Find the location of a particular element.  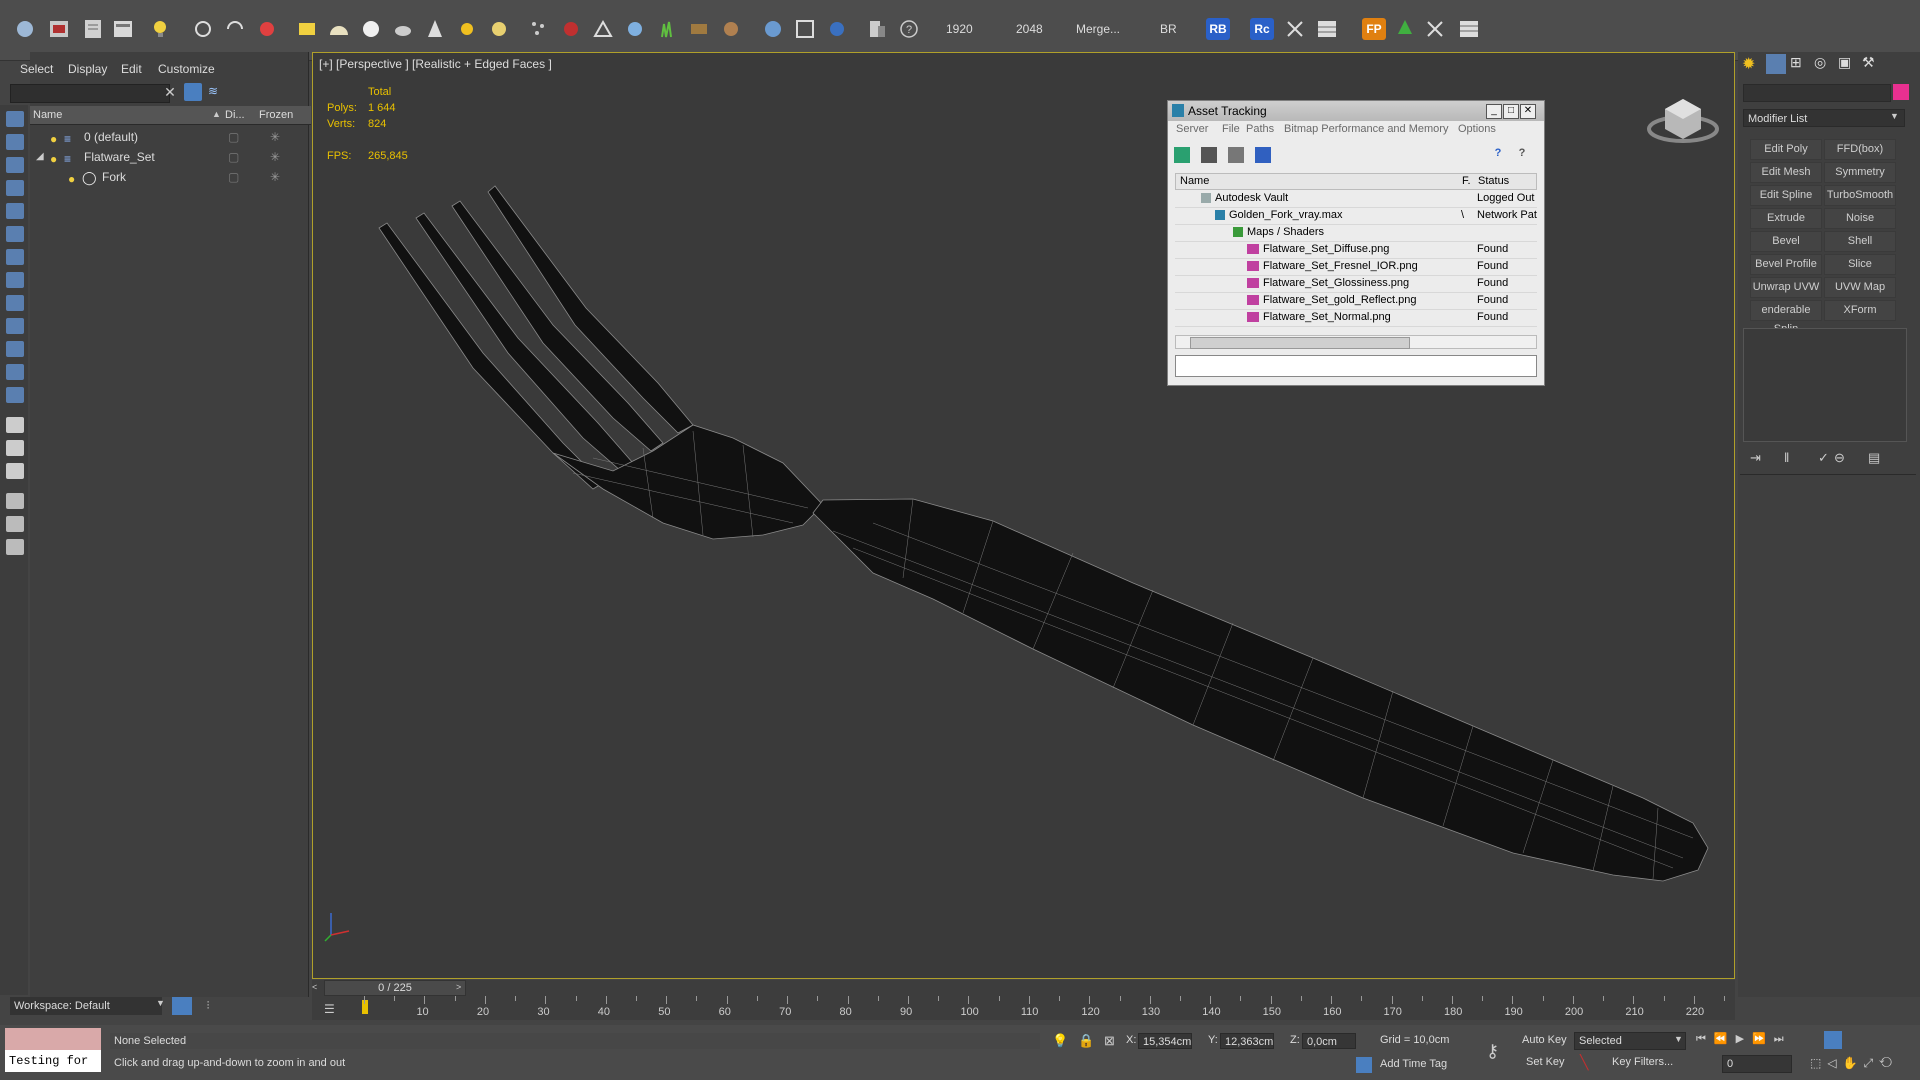

maxscript-listener: Testing for : is located at coordinates (53, 1061).